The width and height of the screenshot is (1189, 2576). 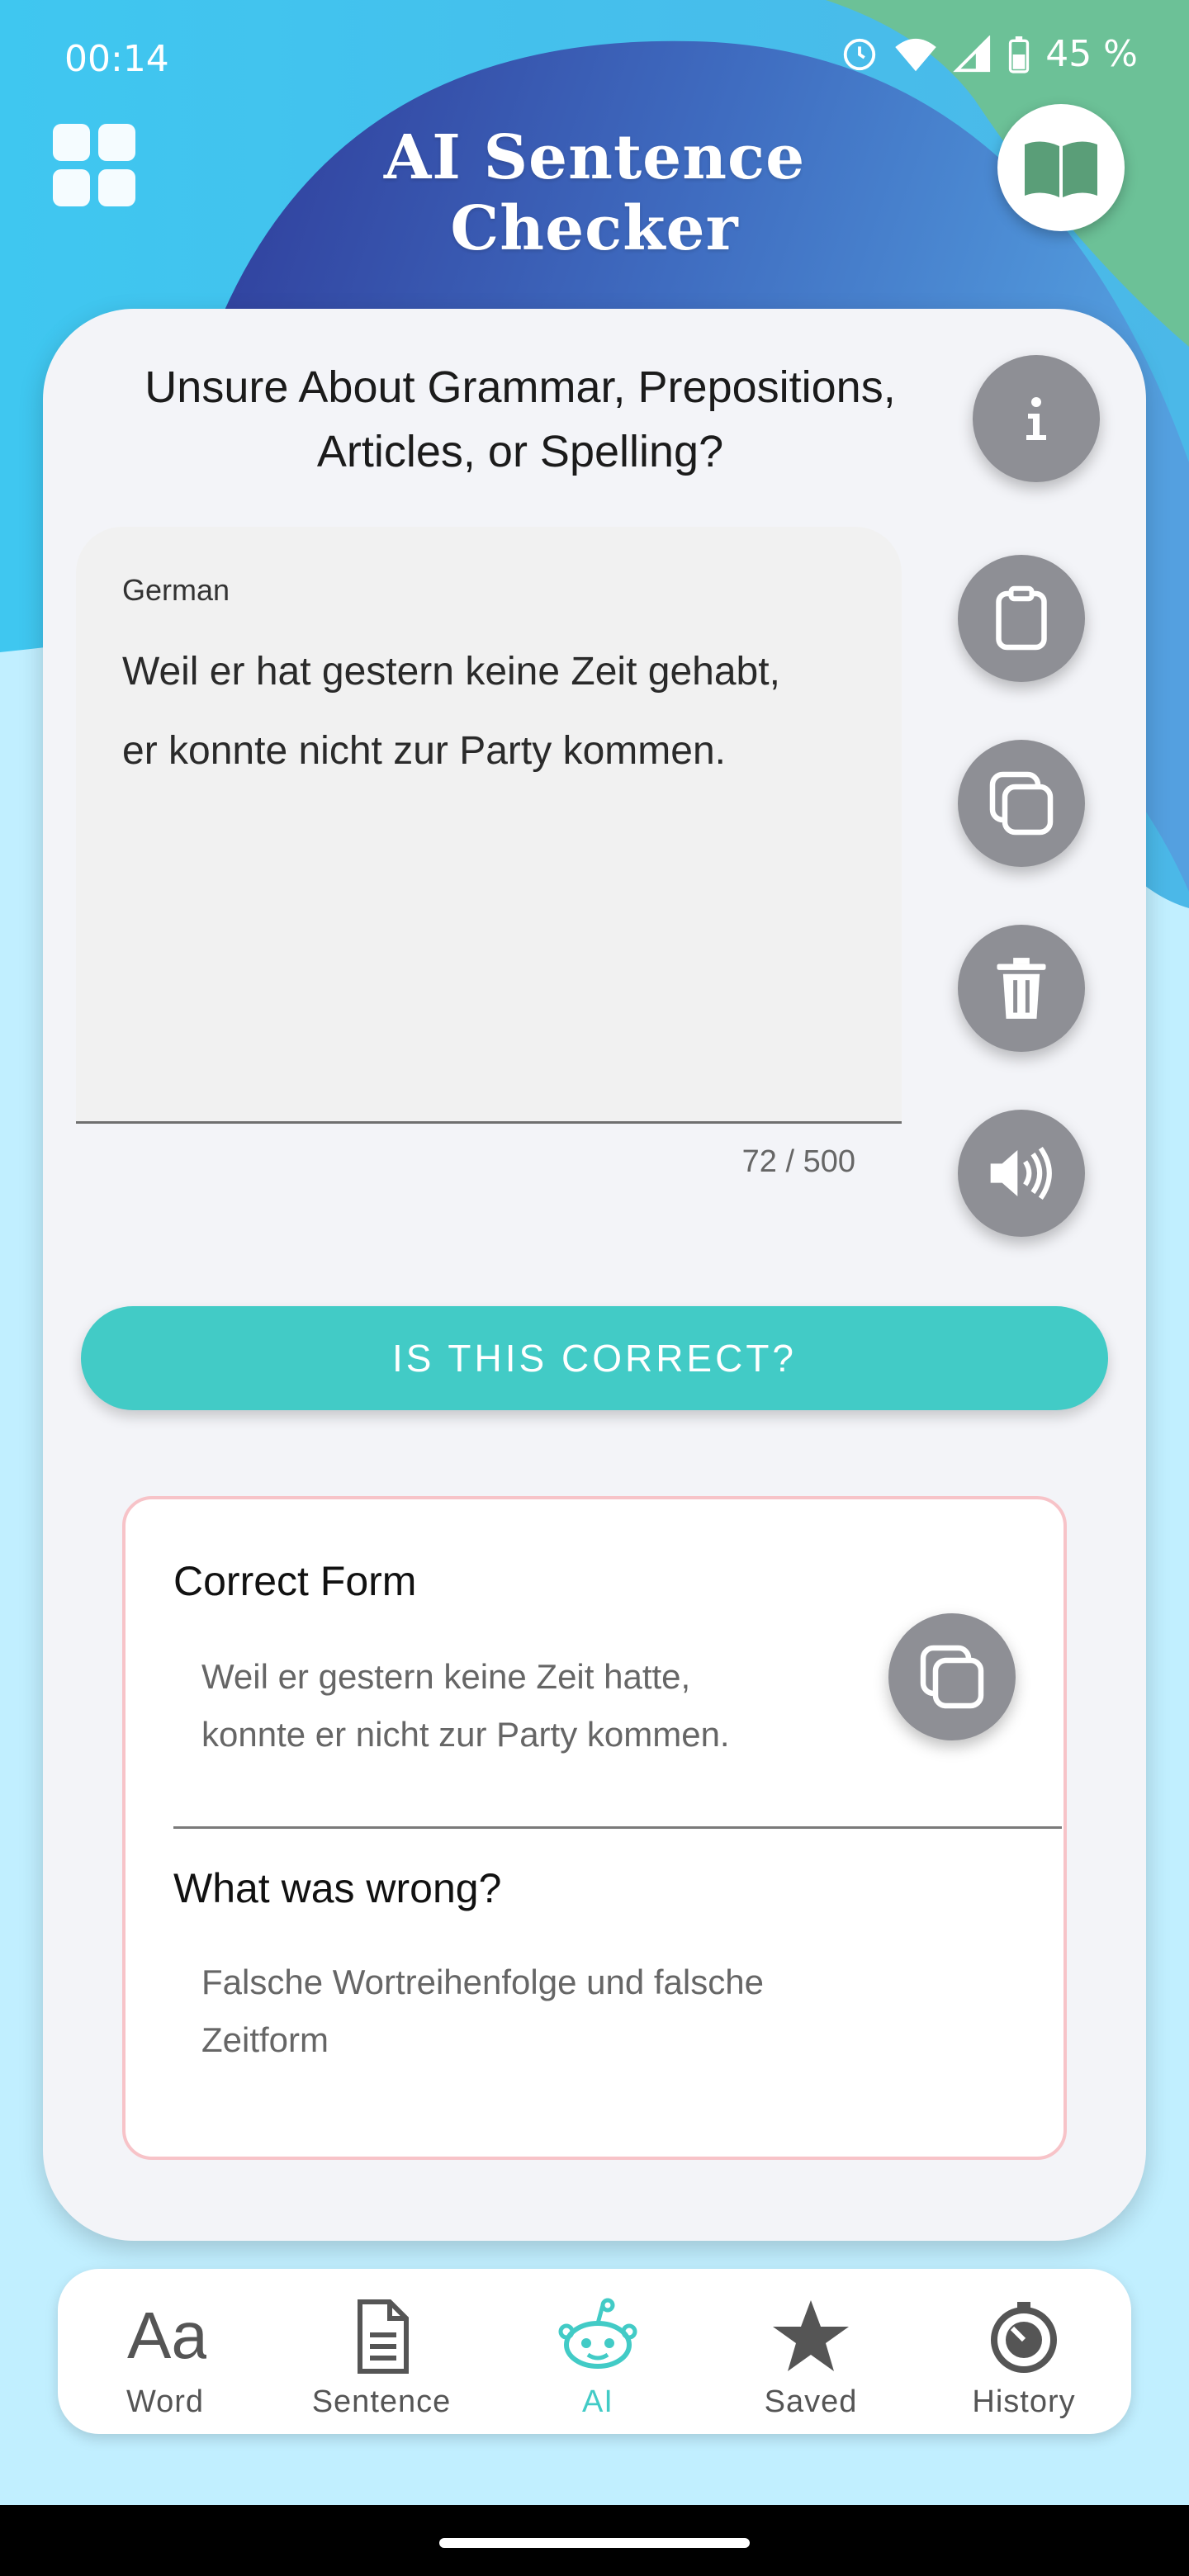 I want to click on input-line: Weil er hat gestern keine Zeit gehabt,, so click(x=451, y=672).